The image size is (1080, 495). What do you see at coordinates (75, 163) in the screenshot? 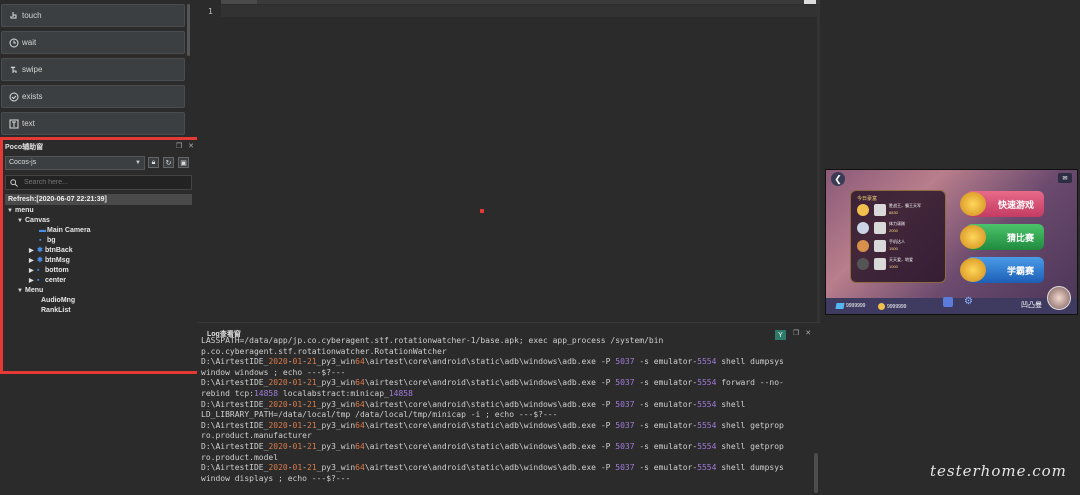
I see `poco-mode-select: Cocos-js ▼` at bounding box center [75, 163].